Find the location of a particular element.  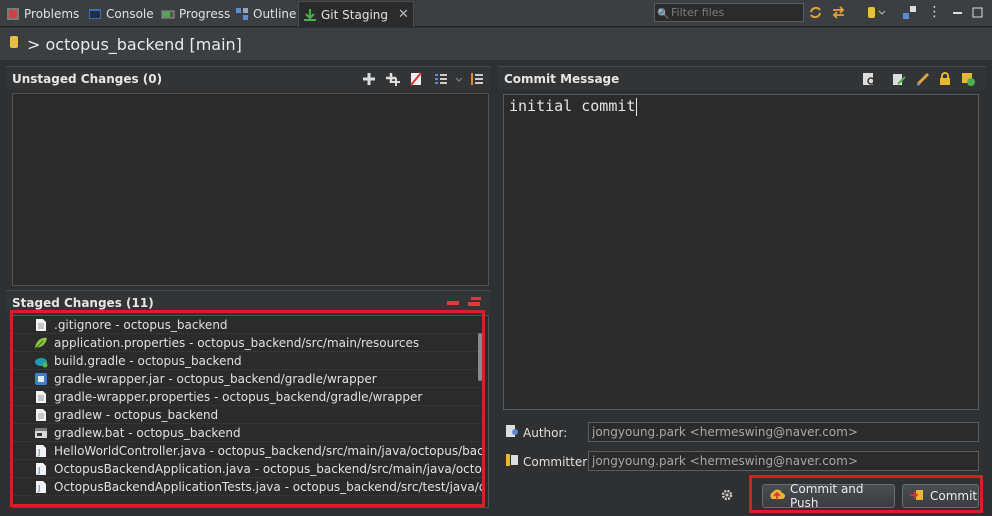

tab-git-staging: Git Staging ✕ is located at coordinates (356, 14).